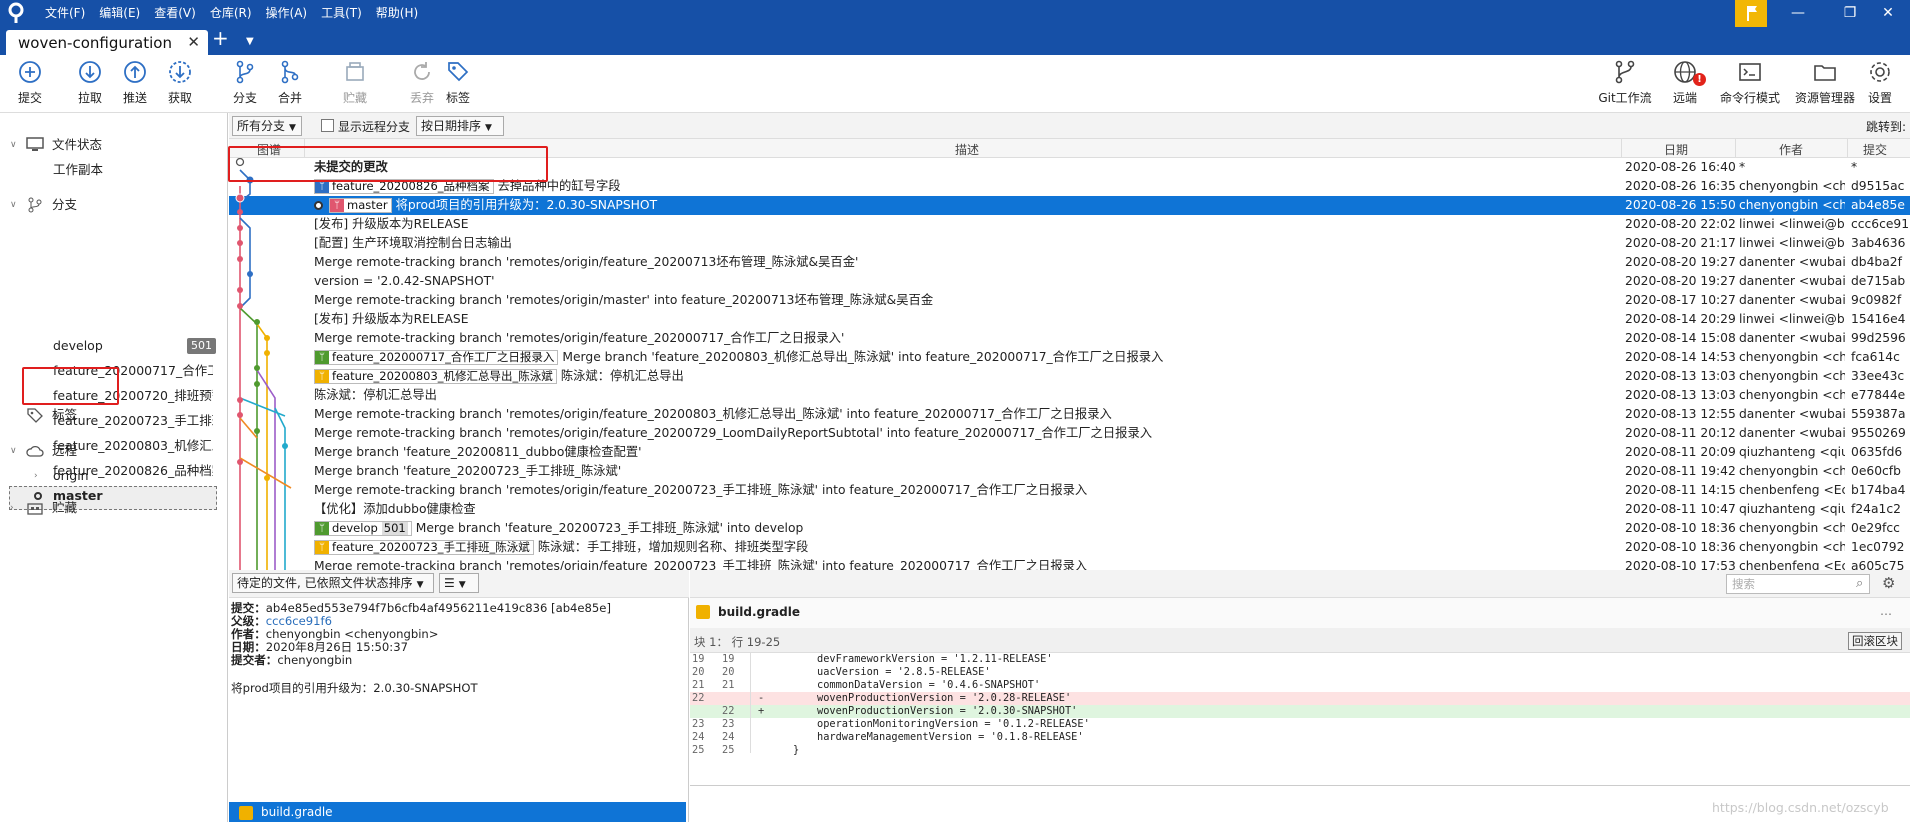 This screenshot has height=822, width=1910. What do you see at coordinates (114, 508) in the screenshot?
I see `sidebar-section-stashes: › 贮藏` at bounding box center [114, 508].